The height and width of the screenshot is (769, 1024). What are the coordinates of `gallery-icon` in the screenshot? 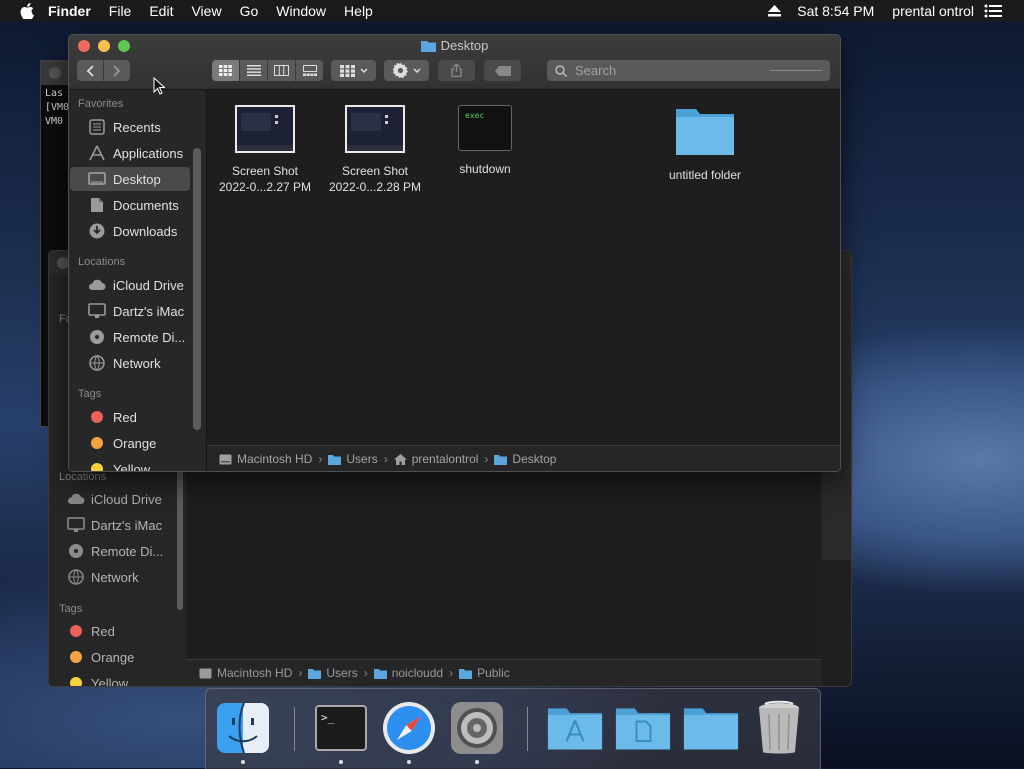 It's located at (309, 70).